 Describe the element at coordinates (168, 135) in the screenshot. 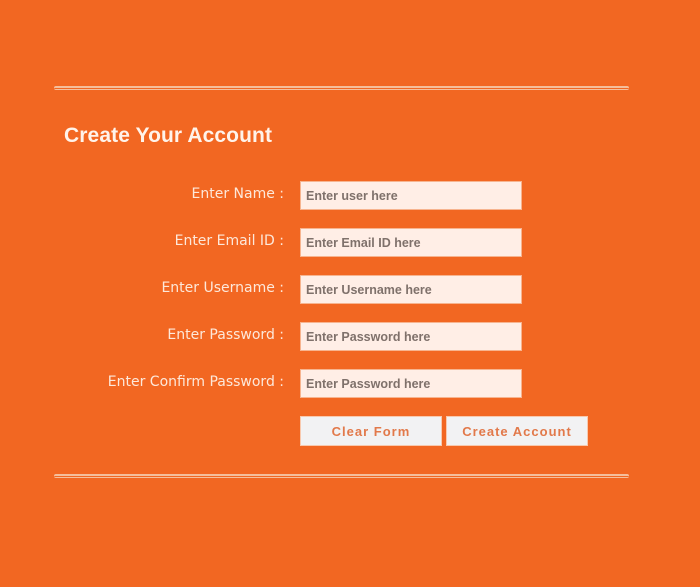

I see `page-title: Create Your Account` at that location.